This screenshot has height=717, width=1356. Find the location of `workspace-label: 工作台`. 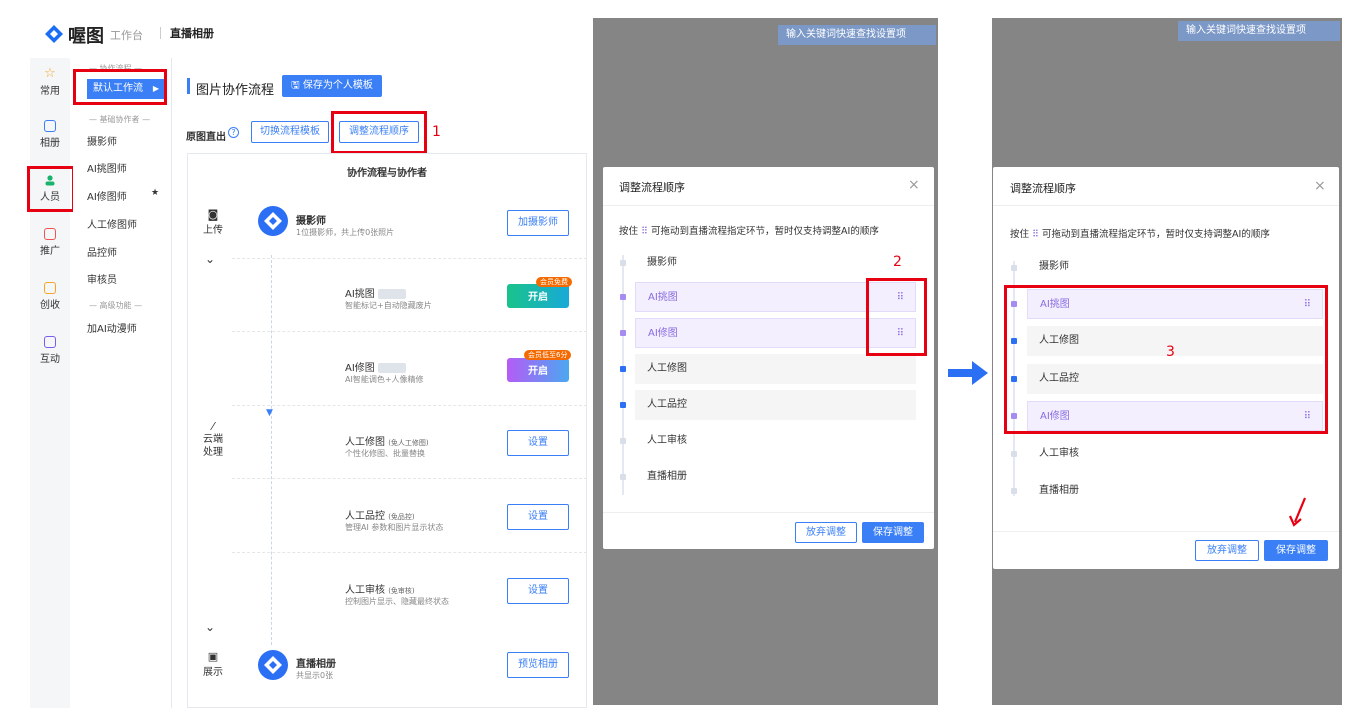

workspace-label: 工作台 is located at coordinates (126, 35).